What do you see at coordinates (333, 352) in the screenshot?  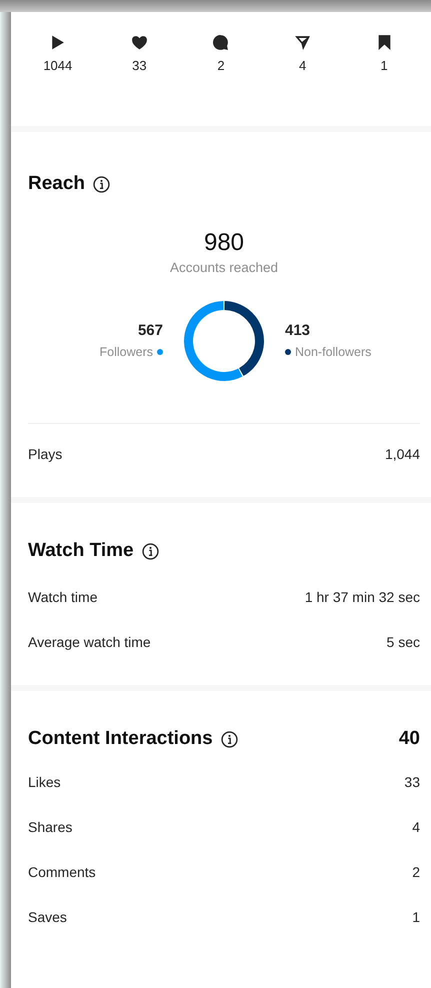 I see `legend-label: Non-followers` at bounding box center [333, 352].